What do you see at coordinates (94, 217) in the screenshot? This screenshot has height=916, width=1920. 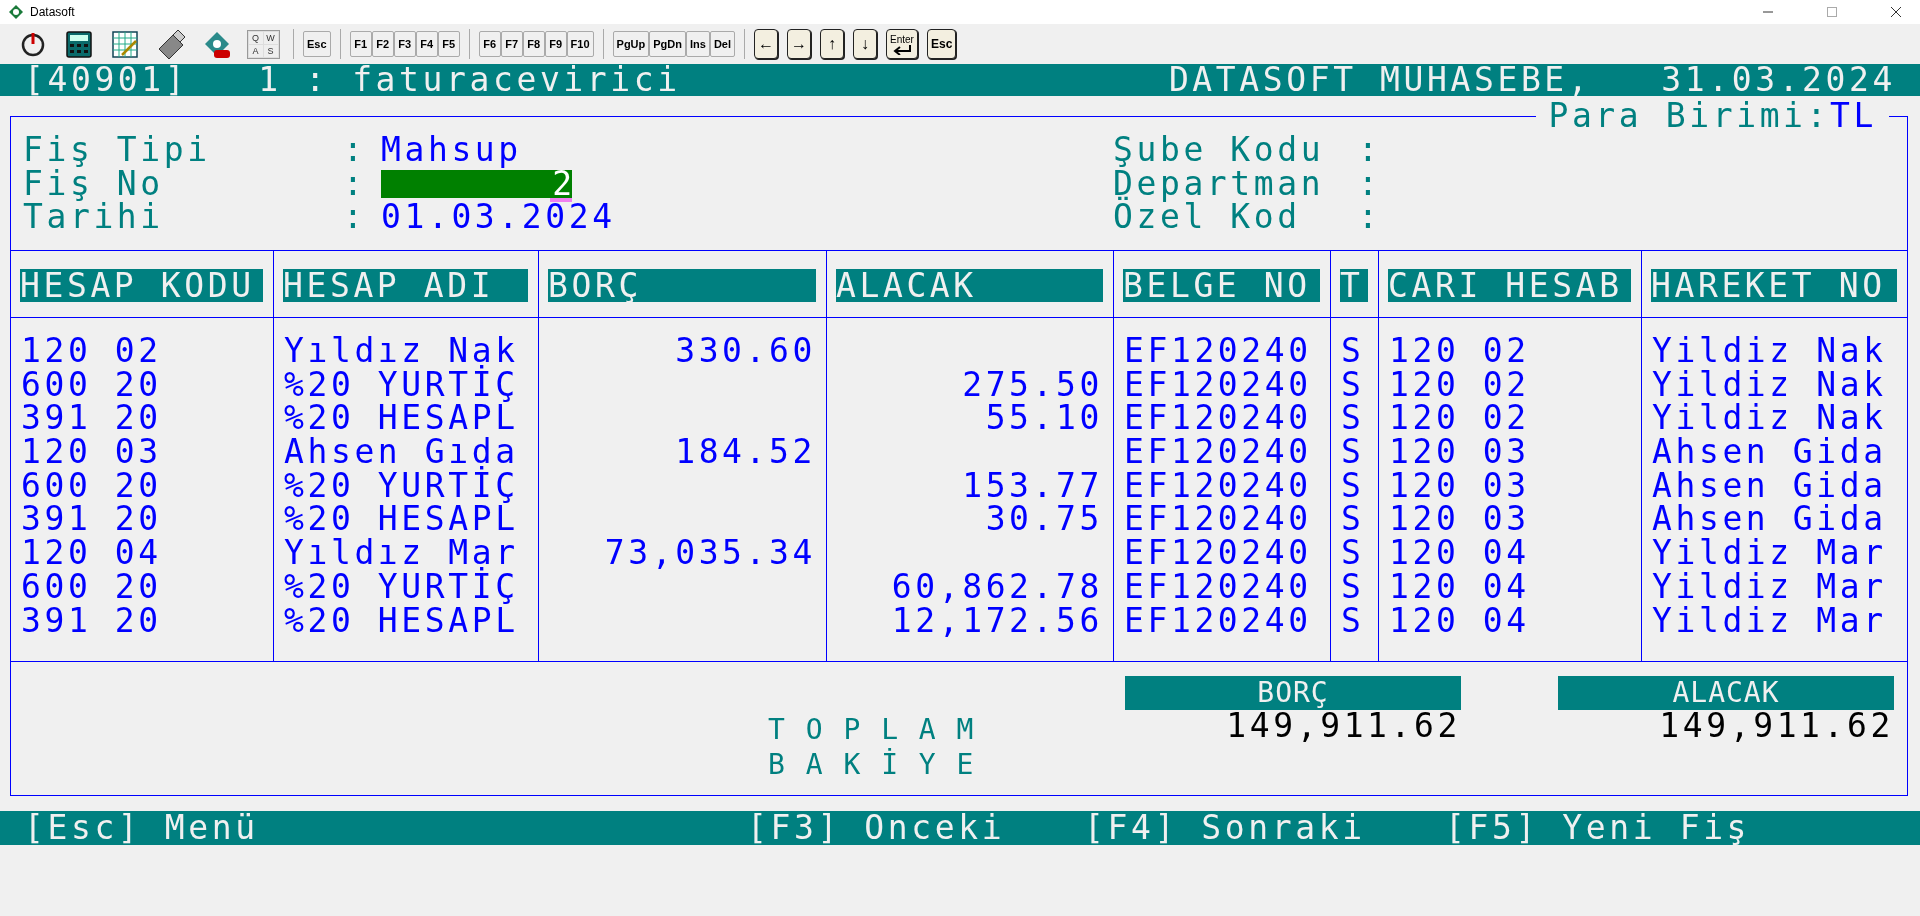 I see `field-label: Tarihi` at bounding box center [94, 217].